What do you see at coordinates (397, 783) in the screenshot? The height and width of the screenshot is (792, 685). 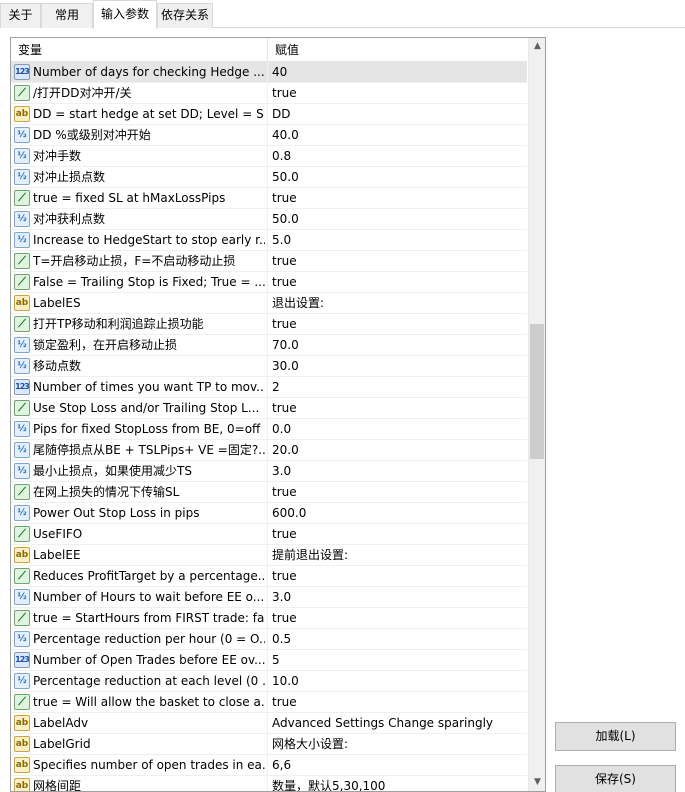 I see `parameter-value: 数量，默认5,30,100` at bounding box center [397, 783].